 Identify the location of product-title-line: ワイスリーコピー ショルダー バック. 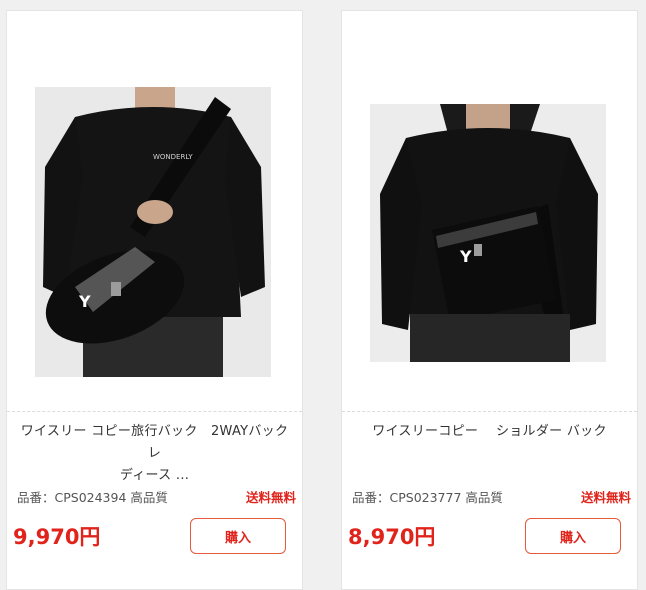
(489, 431).